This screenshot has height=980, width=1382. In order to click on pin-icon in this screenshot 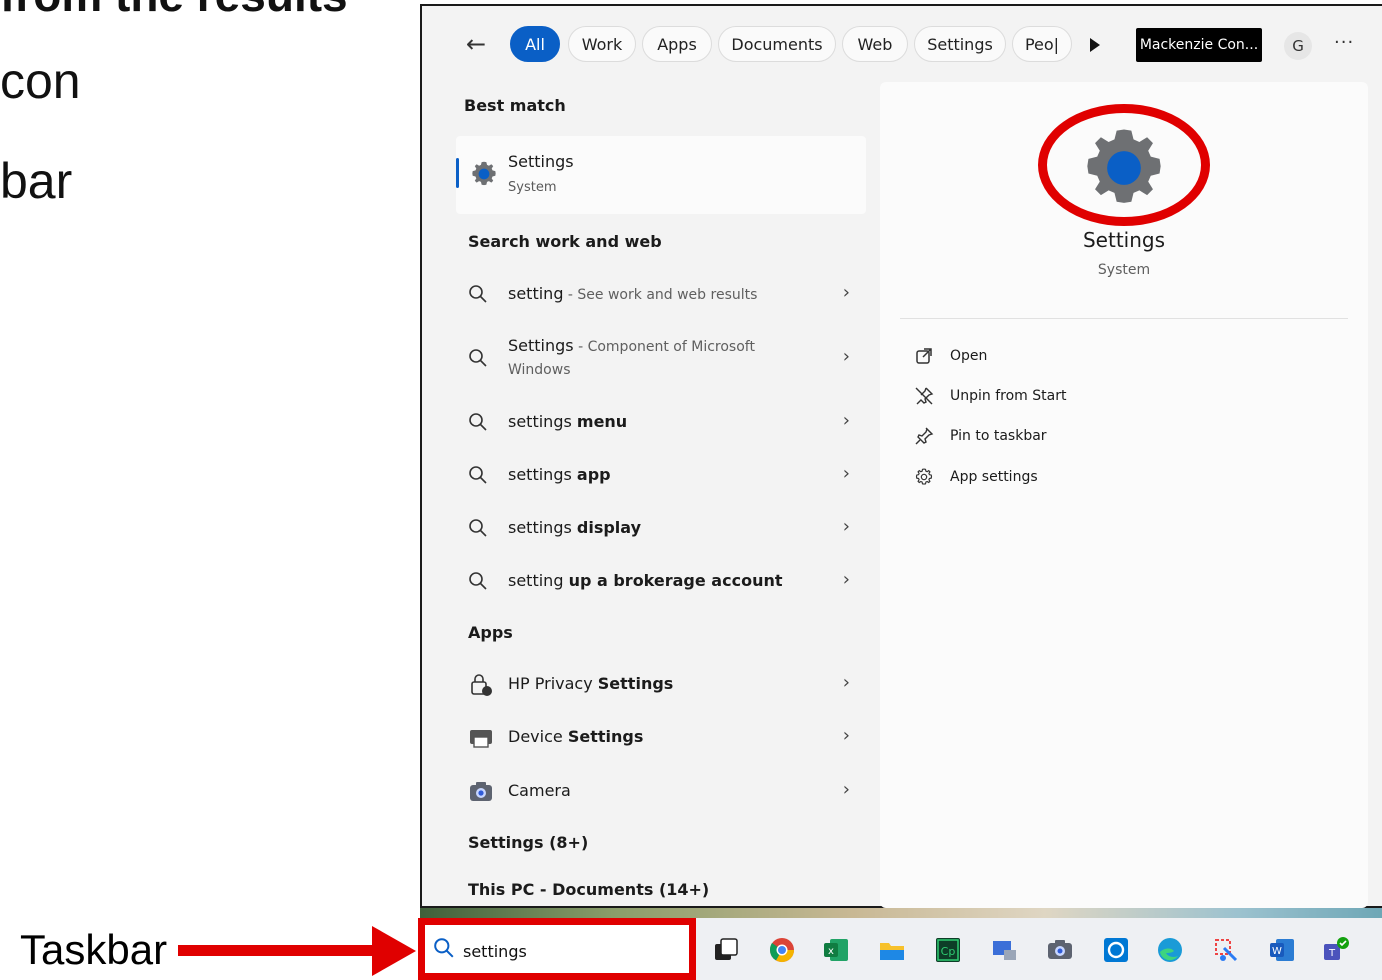, I will do `click(924, 436)`.